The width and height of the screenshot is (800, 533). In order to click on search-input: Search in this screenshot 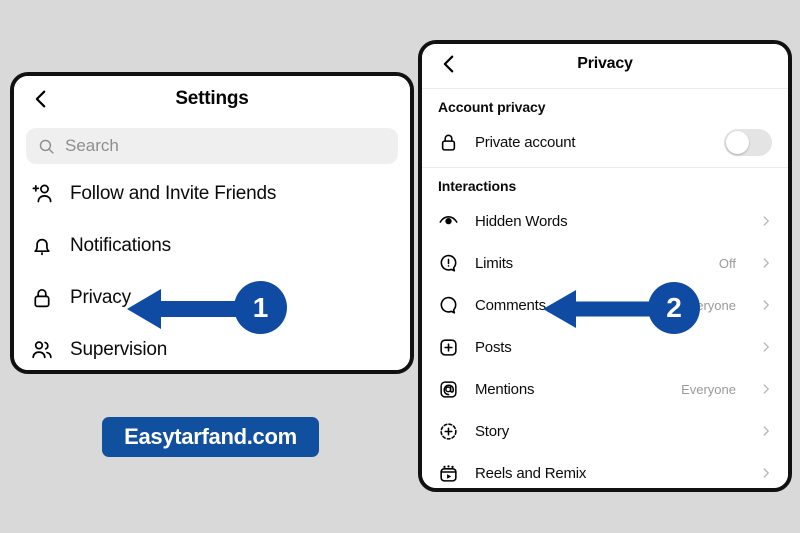, I will do `click(212, 146)`.